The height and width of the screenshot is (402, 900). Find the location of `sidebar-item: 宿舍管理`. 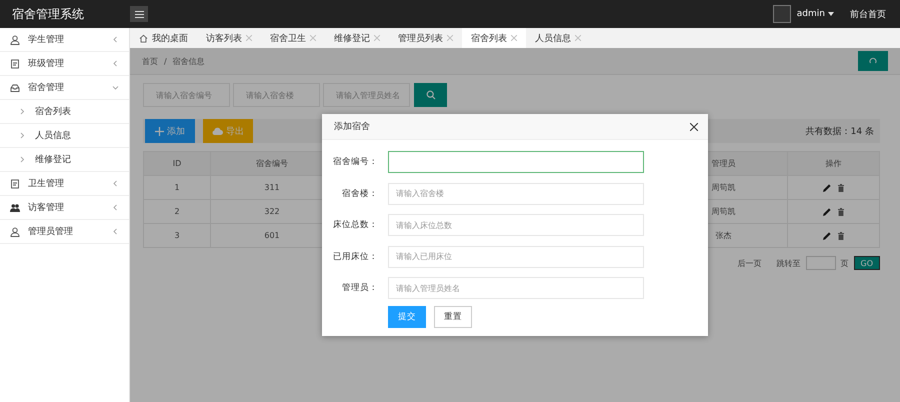

sidebar-item: 宿舍管理 is located at coordinates (64, 88).